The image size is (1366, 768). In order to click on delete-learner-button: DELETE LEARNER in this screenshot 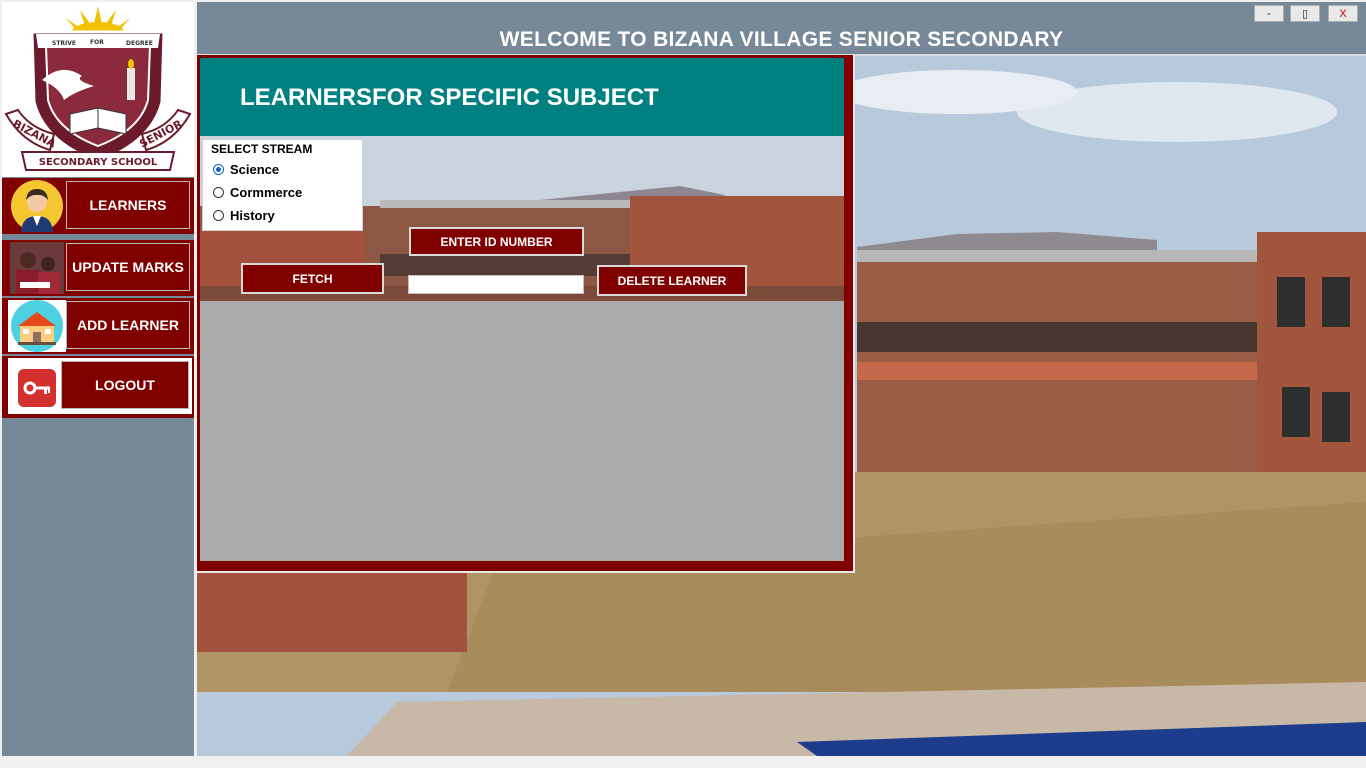, I will do `click(672, 280)`.